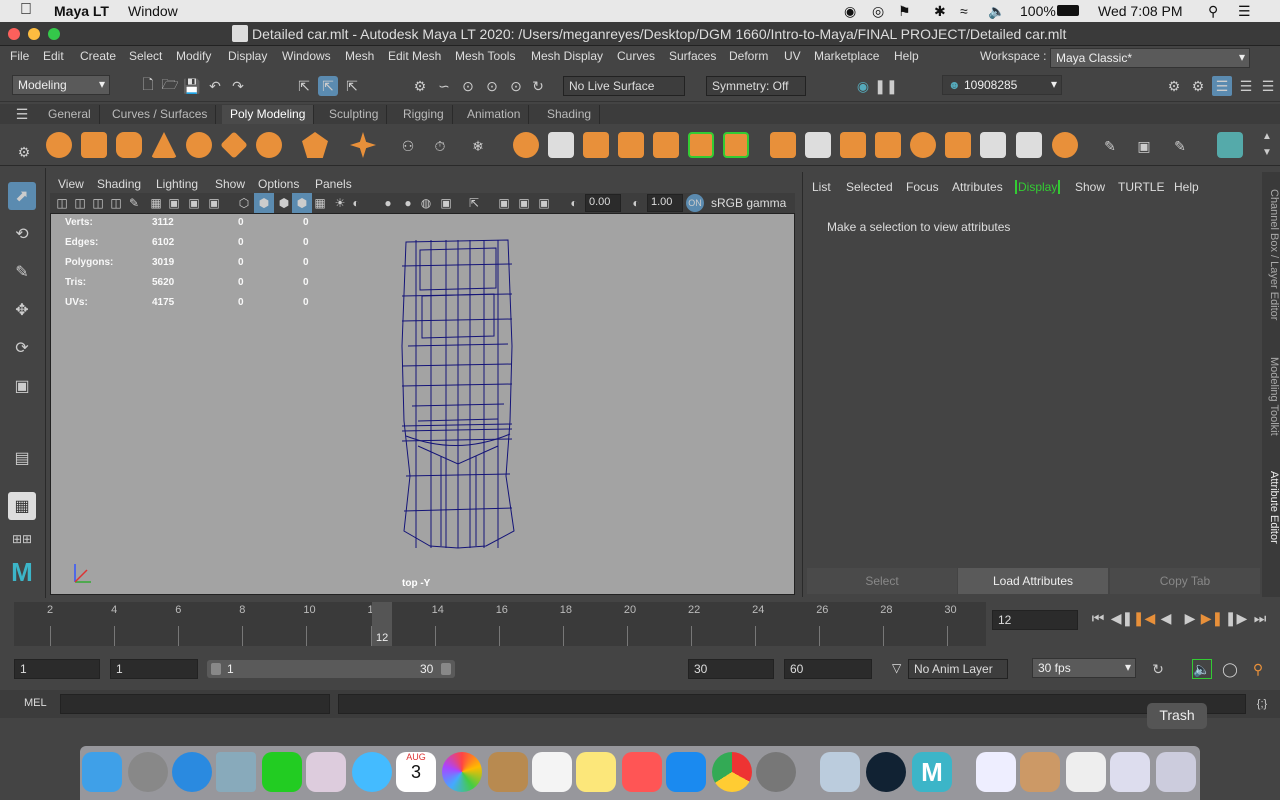  Describe the element at coordinates (160, 114) in the screenshot. I see `tab-curves-surfaces: Curves / Surfaces` at that location.